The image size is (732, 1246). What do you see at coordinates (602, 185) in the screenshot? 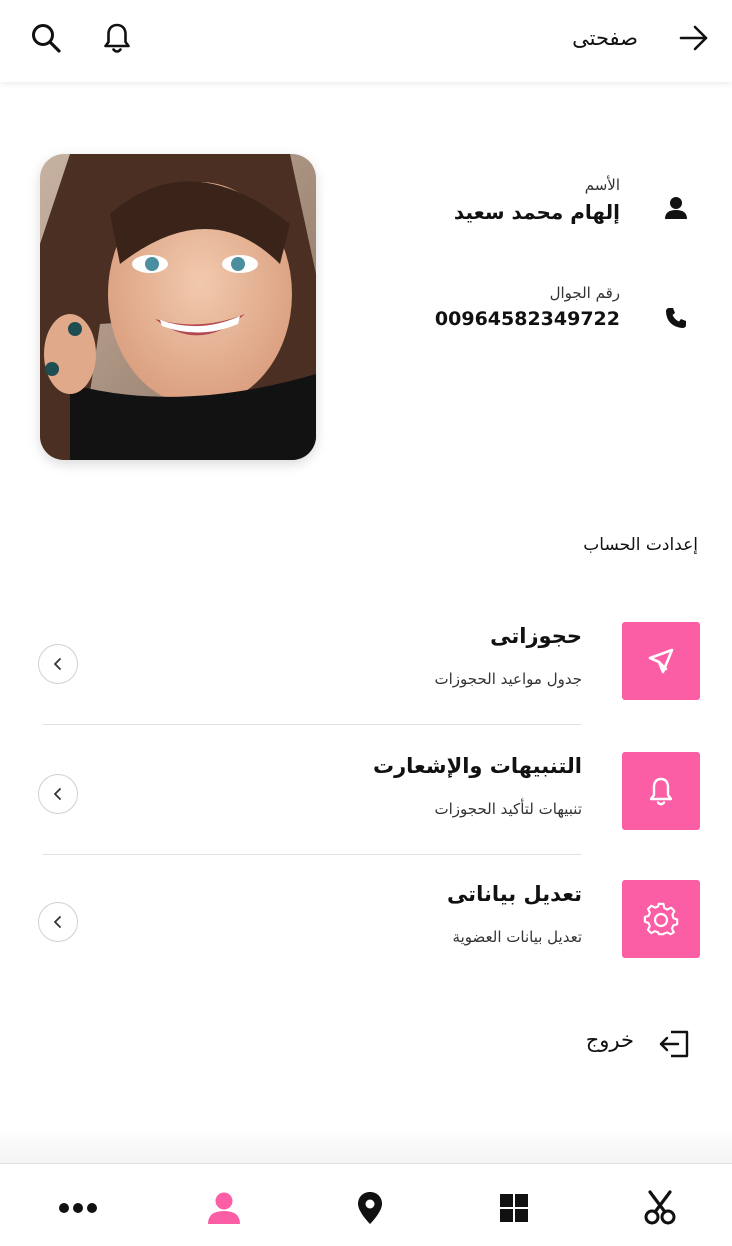
I see `name-label: الأسم` at bounding box center [602, 185].